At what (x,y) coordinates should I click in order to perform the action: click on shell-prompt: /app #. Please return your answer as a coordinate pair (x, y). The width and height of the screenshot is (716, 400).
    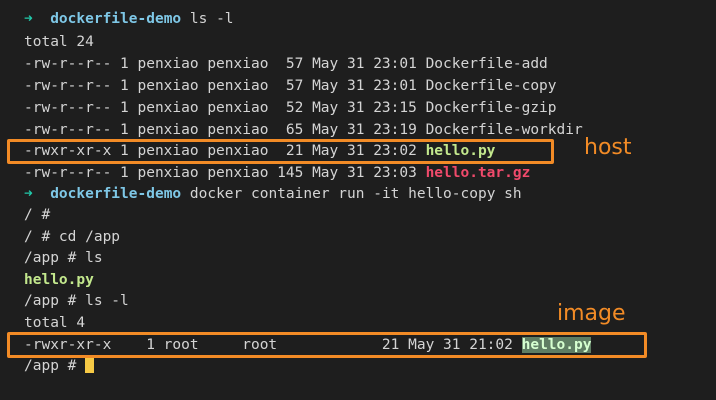
    Looking at the image, I should click on (55, 366).